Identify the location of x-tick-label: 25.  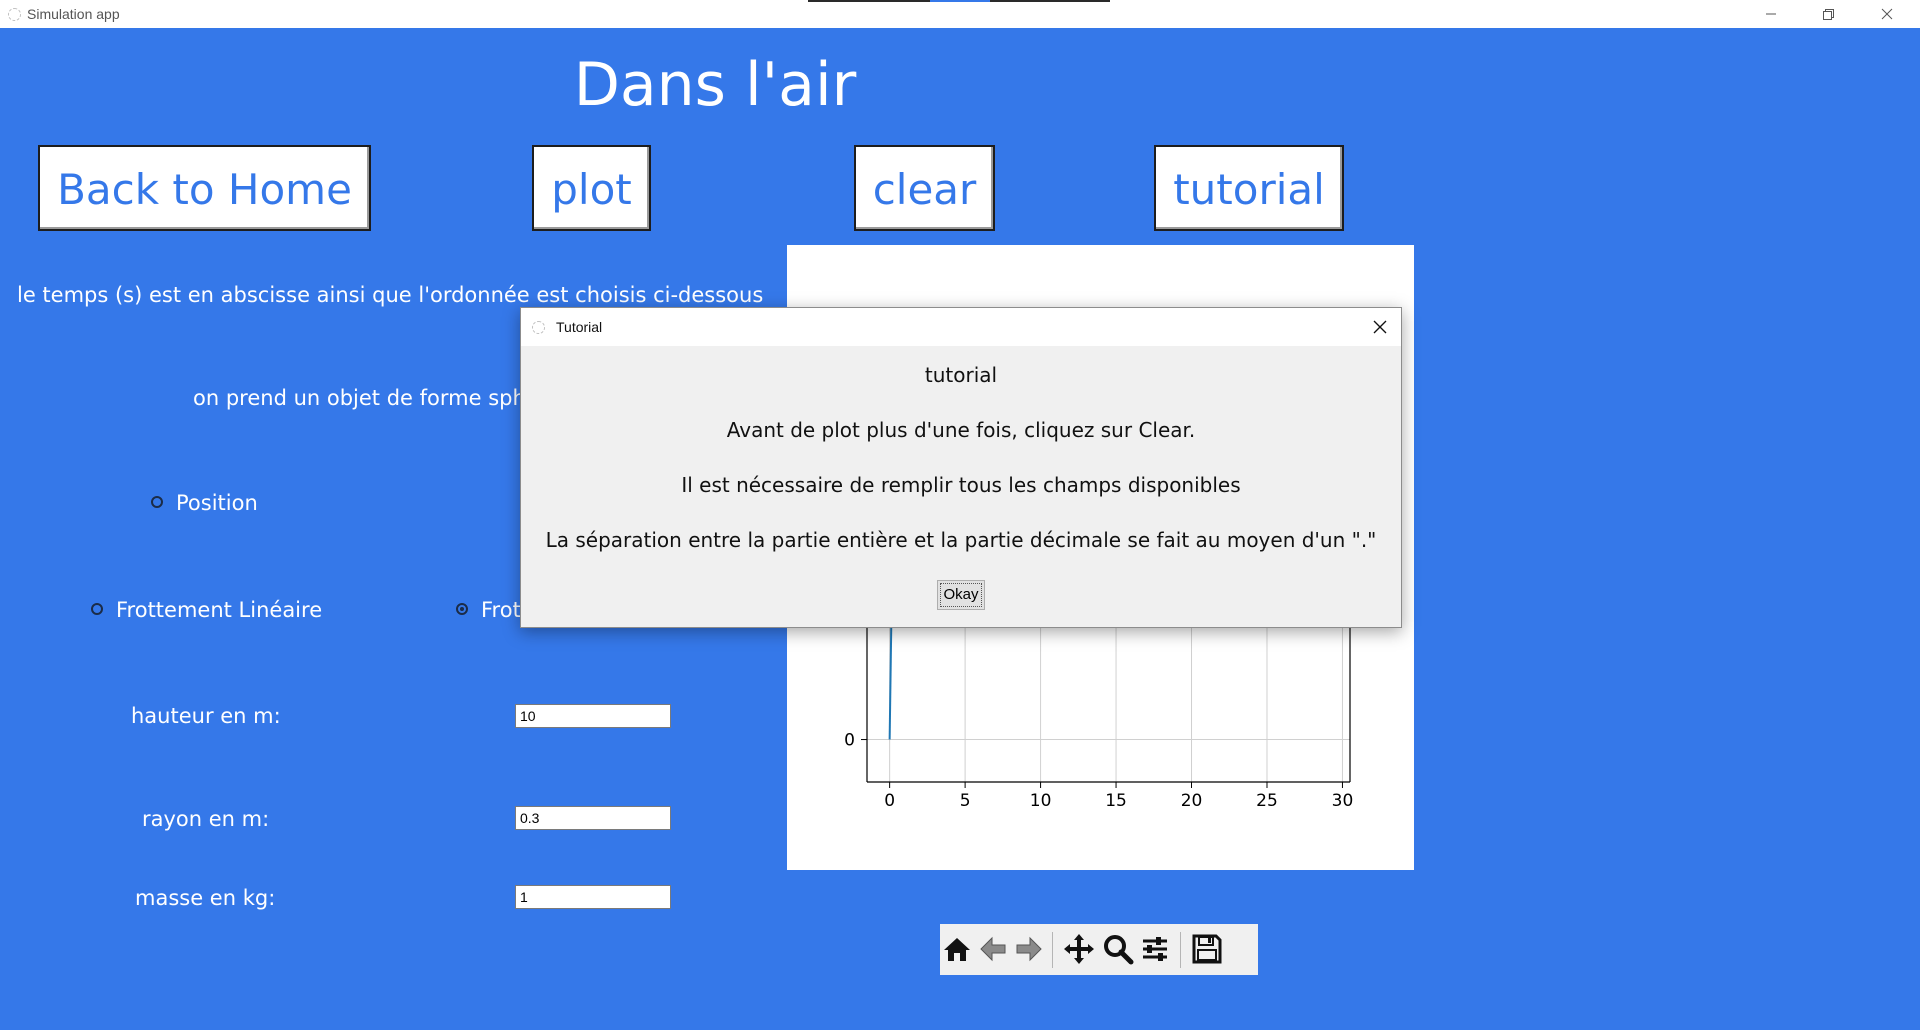
(1267, 801).